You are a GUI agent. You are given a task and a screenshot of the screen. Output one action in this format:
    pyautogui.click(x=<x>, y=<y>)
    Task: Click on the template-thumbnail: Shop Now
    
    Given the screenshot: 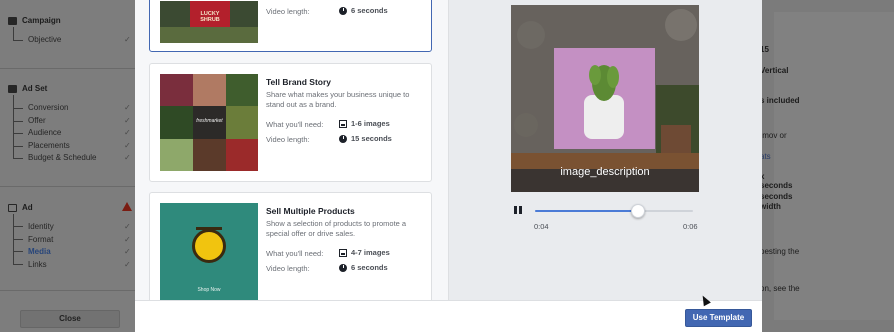 What is the action you would take?
    pyautogui.click(x=209, y=251)
    